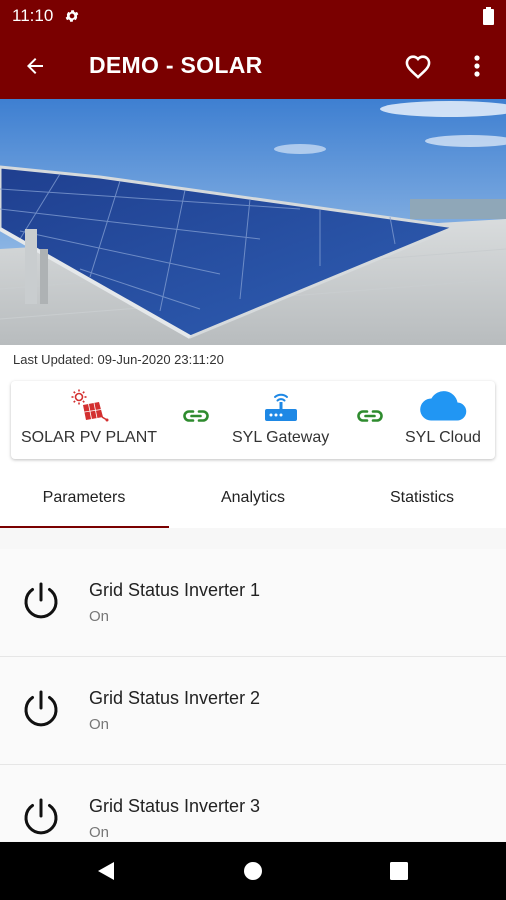 The height and width of the screenshot is (900, 506). Describe the element at coordinates (253, 16) in the screenshot. I see `status-bar: 11:10` at that location.